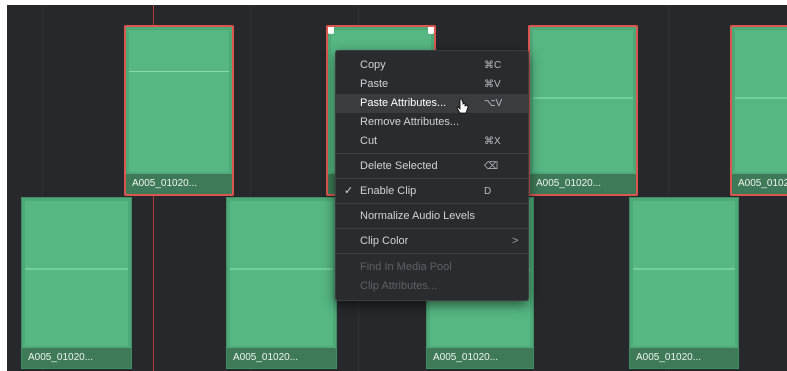 This screenshot has height=371, width=787. What do you see at coordinates (462, 106) in the screenshot?
I see `mouse-pointer-icon` at bounding box center [462, 106].